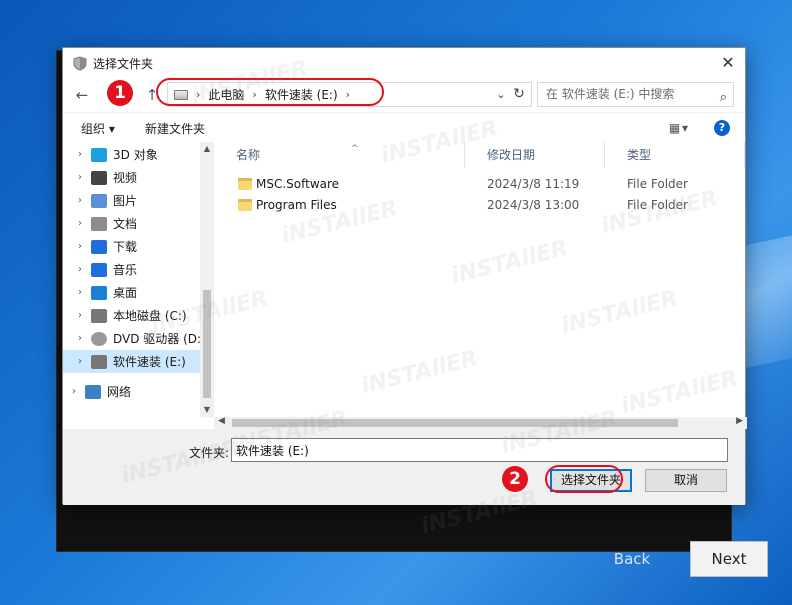 This screenshot has height=605, width=792. What do you see at coordinates (519, 94) in the screenshot?
I see `refresh-icon: ↻` at bounding box center [519, 94].